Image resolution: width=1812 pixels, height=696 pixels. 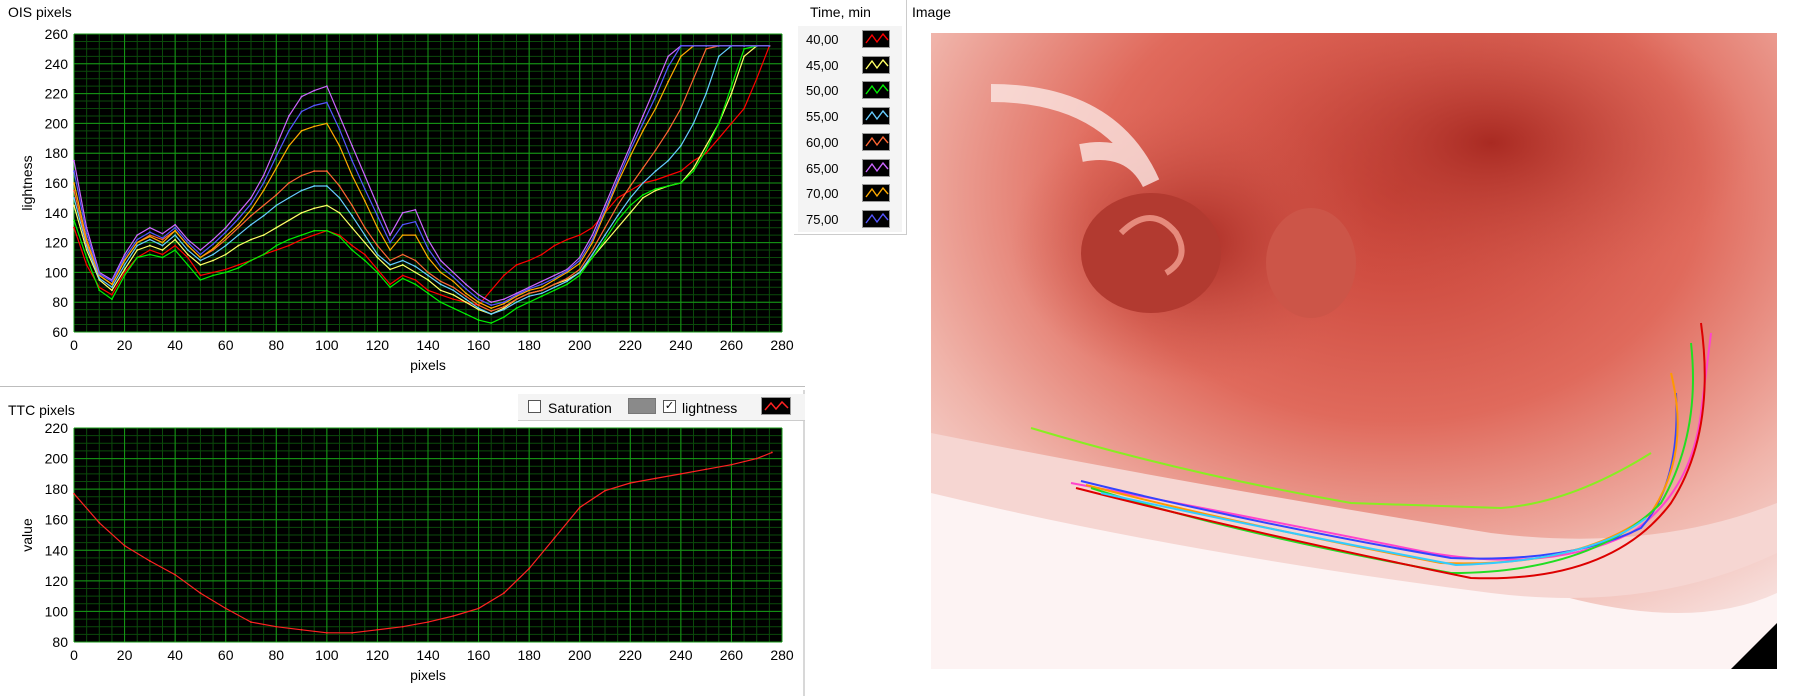 I want to click on image-scrollbar, so click(x=1798, y=351).